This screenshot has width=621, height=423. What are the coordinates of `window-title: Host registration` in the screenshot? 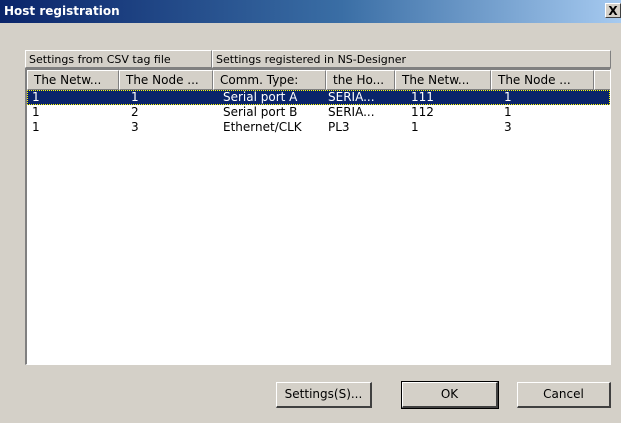 It's located at (62, 11).